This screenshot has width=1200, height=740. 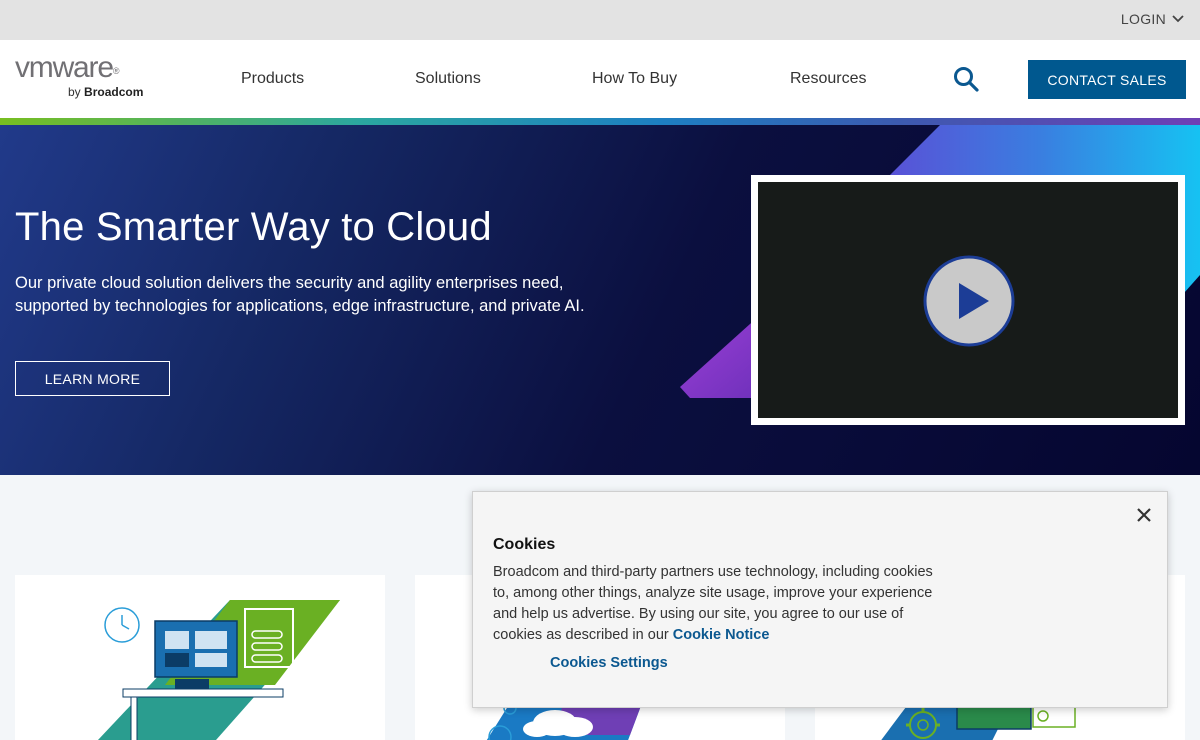 I want to click on play-icon, so click(x=969, y=301).